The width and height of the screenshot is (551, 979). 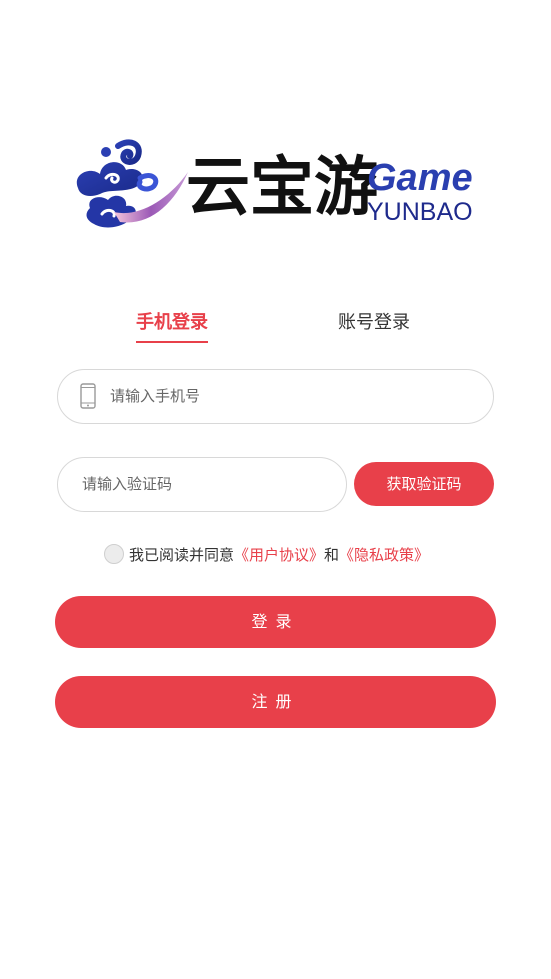 I want to click on logo-english-text: Game YUNBAO, so click(x=427, y=192).